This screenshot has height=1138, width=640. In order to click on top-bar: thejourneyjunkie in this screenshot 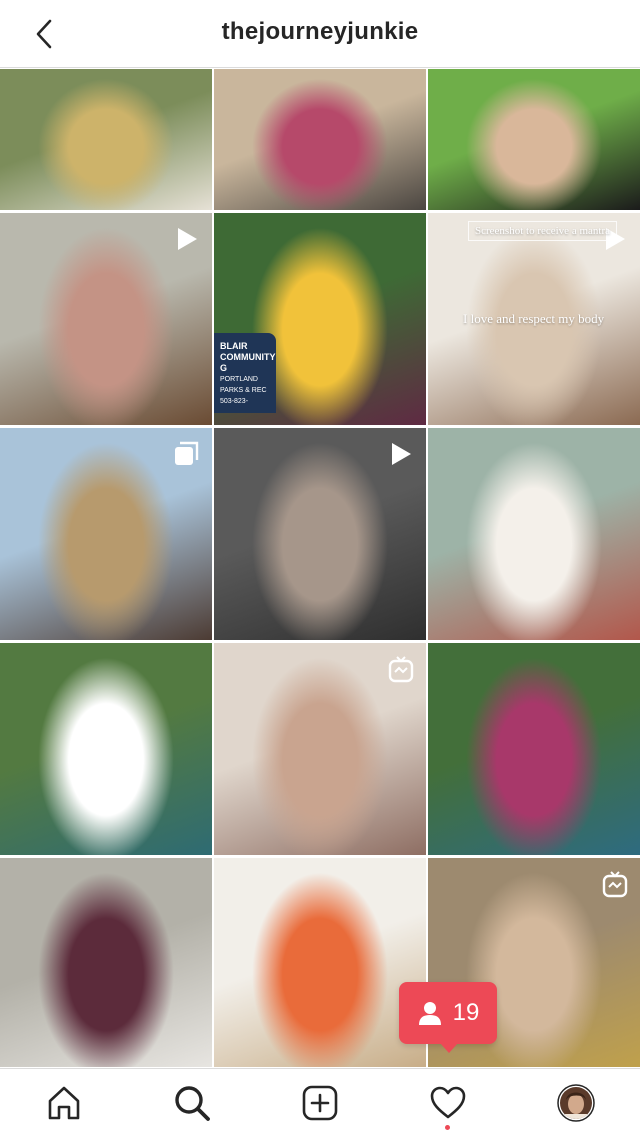, I will do `click(320, 34)`.